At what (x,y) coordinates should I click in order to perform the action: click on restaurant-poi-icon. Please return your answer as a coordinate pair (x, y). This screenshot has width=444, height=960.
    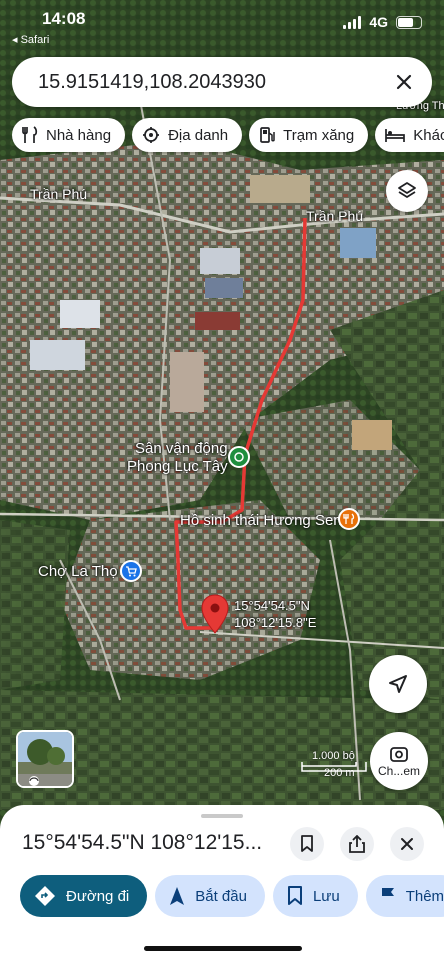
    Looking at the image, I should click on (349, 519).